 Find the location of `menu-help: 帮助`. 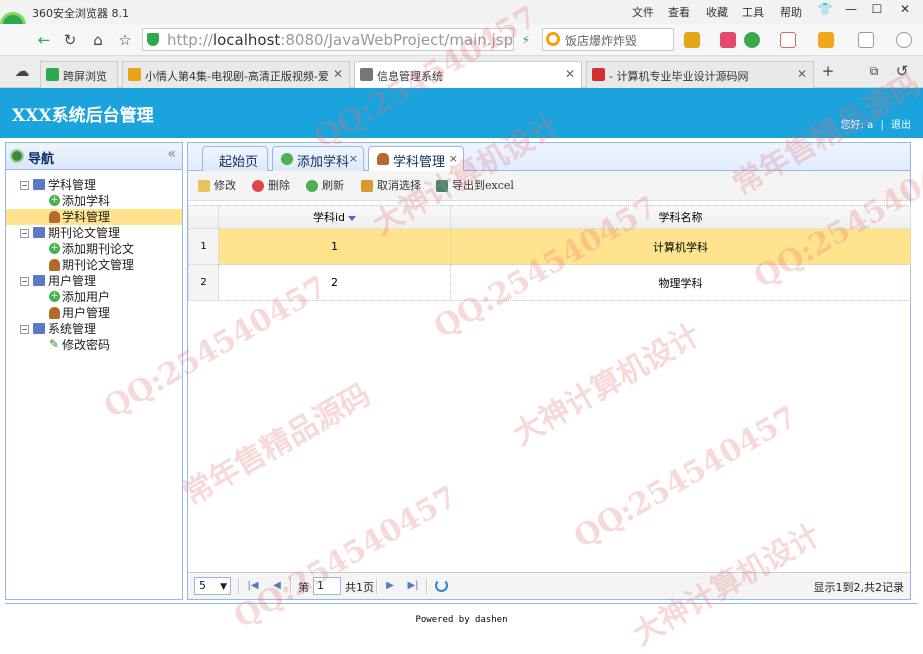

menu-help: 帮助 is located at coordinates (791, 12).